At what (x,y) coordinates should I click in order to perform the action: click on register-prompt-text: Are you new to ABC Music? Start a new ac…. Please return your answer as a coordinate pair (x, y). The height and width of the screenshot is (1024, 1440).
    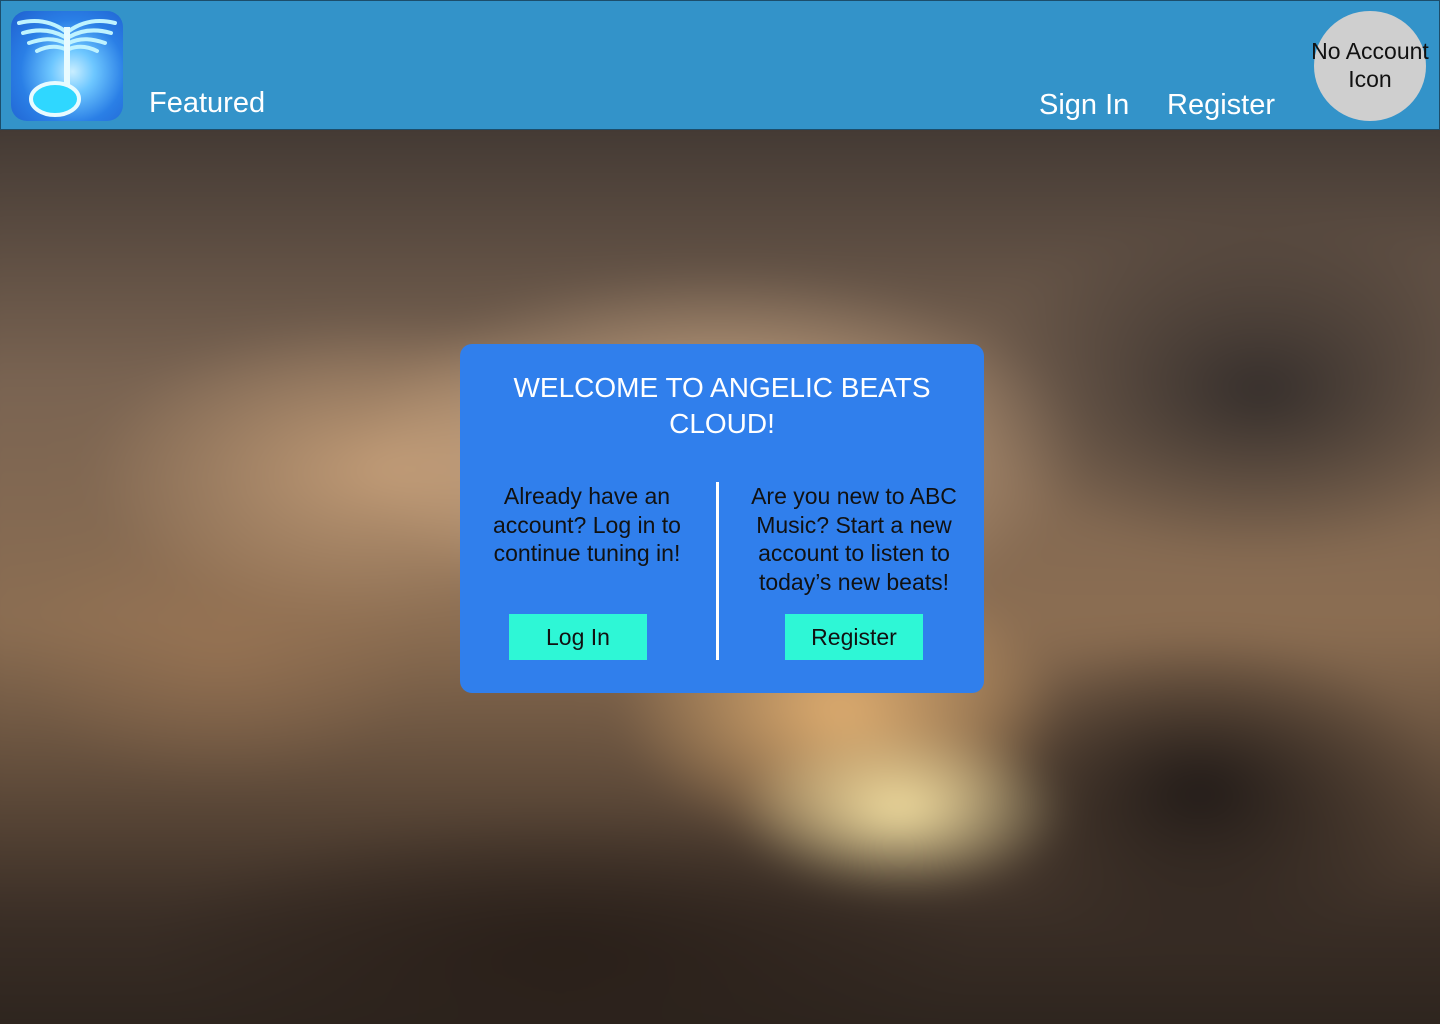
    Looking at the image, I should click on (854, 539).